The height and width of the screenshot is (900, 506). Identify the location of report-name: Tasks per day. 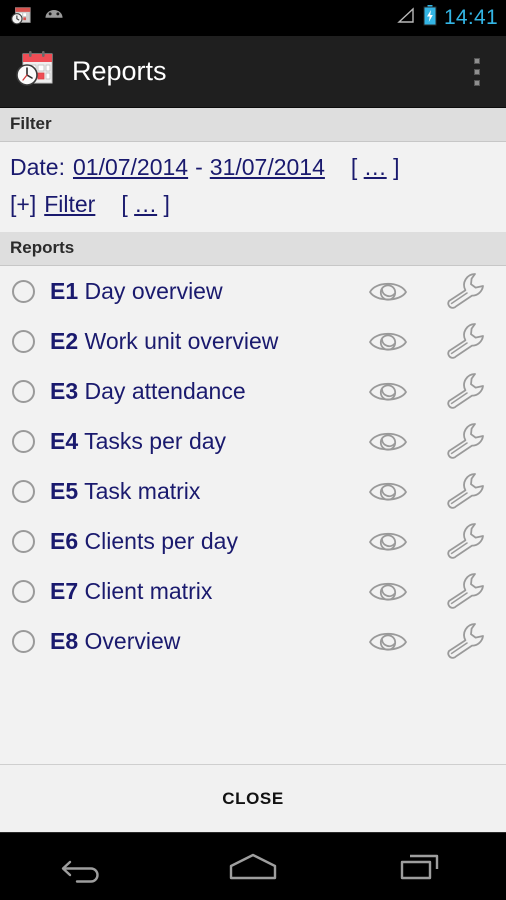
(155, 440).